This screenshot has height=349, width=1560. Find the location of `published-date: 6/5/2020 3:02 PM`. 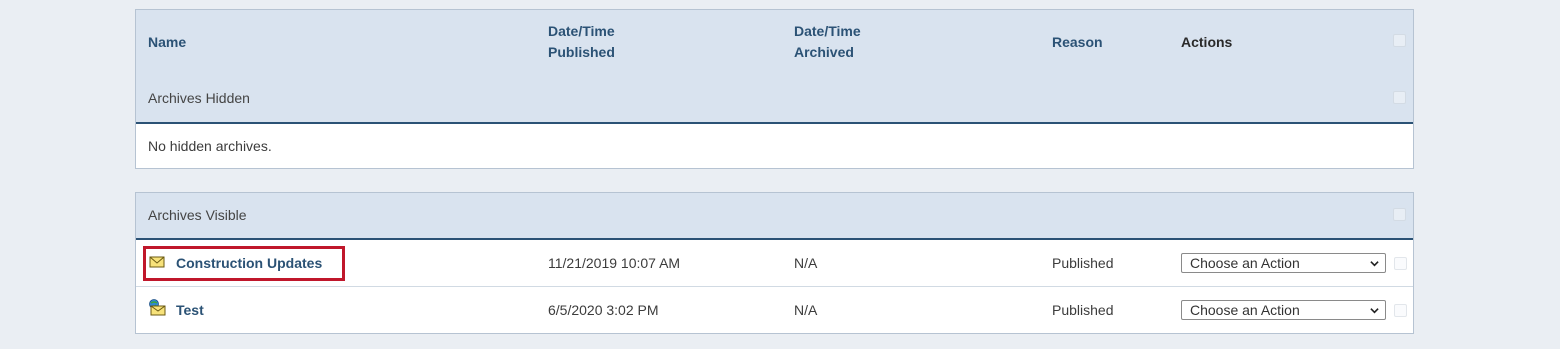

published-date: 6/5/2020 3:02 PM is located at coordinates (603, 310).